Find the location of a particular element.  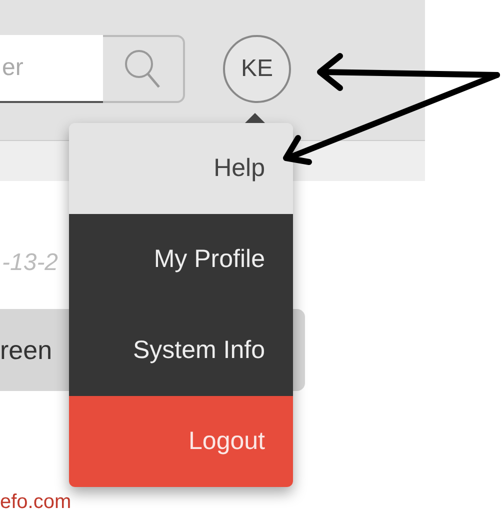

menu-item: My Profile is located at coordinates (181, 259).